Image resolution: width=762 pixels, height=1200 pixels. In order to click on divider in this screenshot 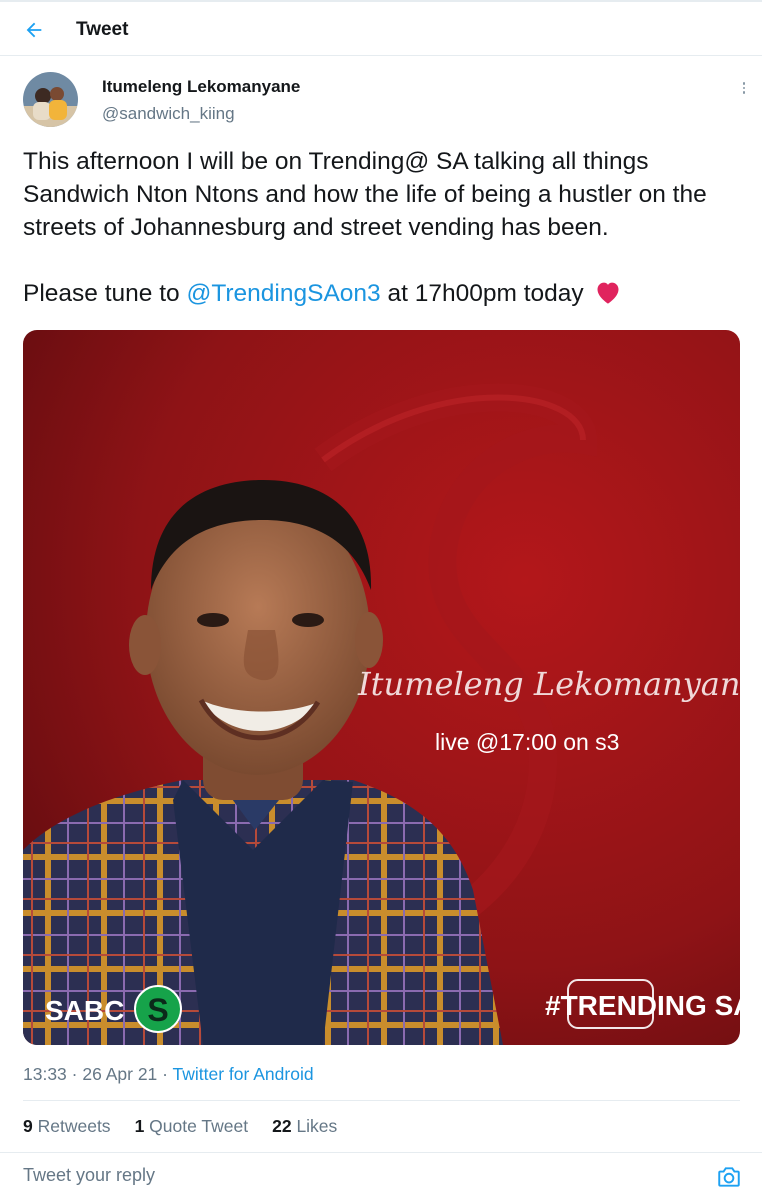, I will do `click(381, 1100)`.